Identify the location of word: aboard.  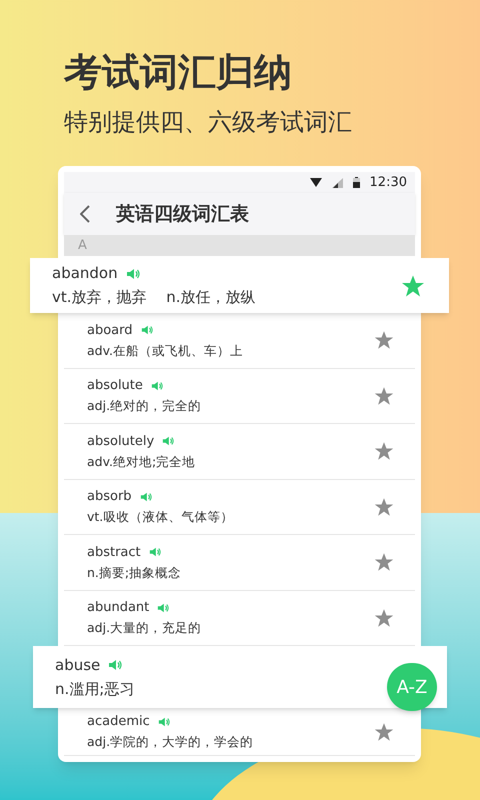
(110, 330).